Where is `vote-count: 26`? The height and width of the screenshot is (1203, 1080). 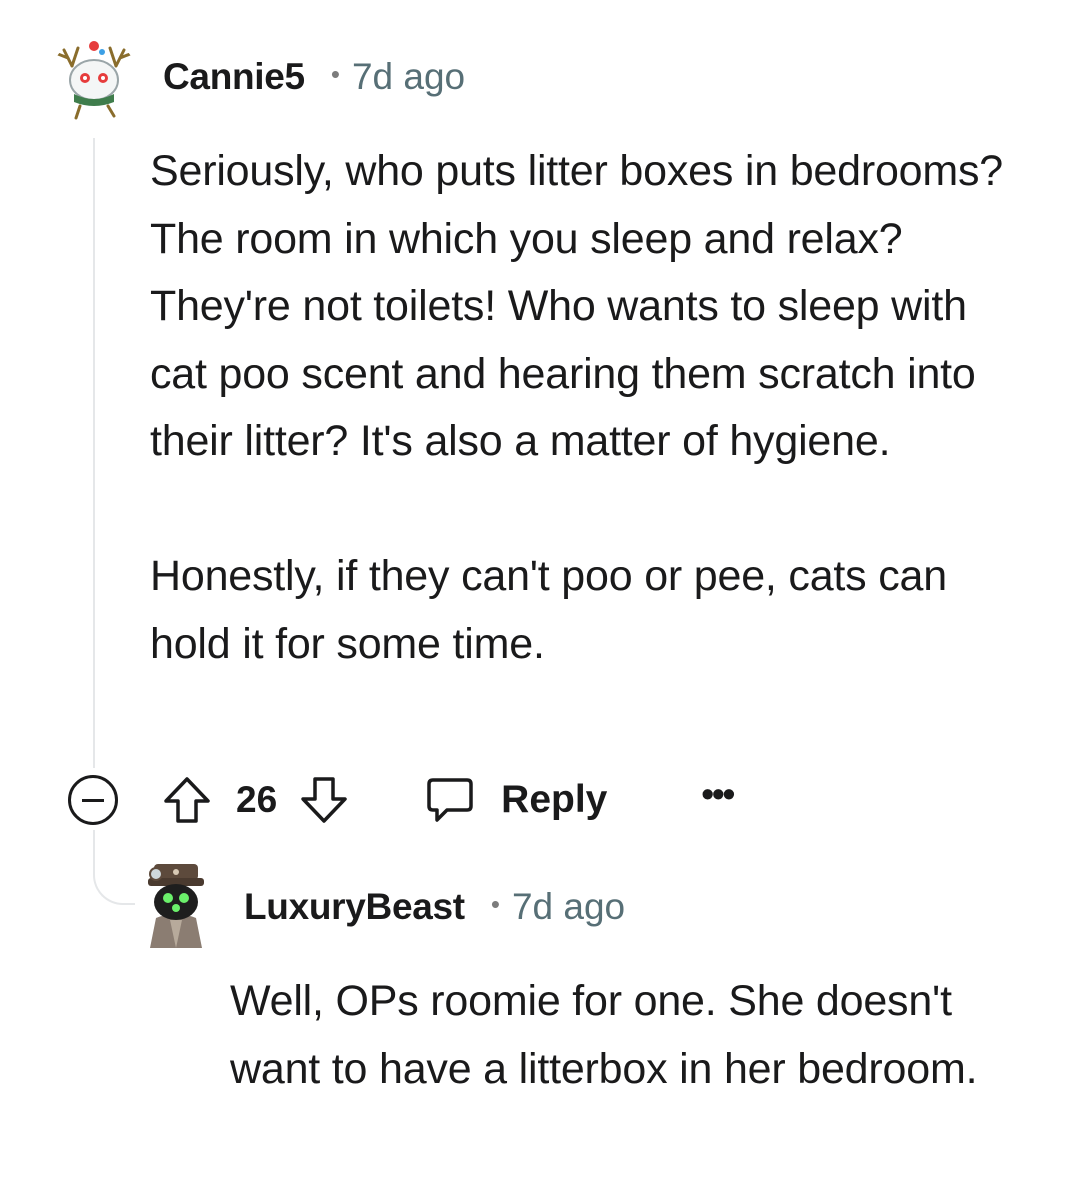
vote-count: 26 is located at coordinates (257, 799).